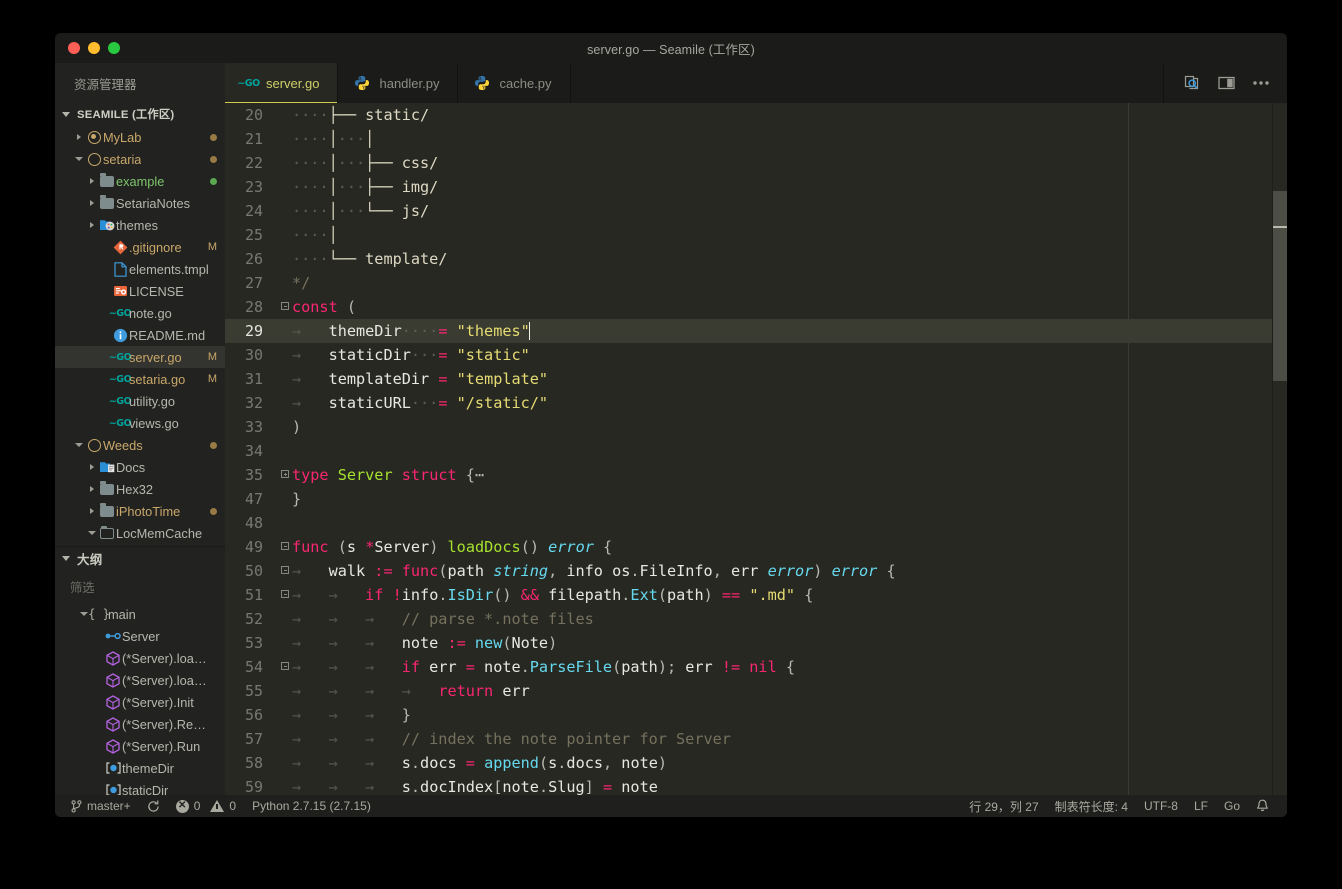 This screenshot has width=1342, height=889. What do you see at coordinates (114, 48) in the screenshot?
I see `maximize-window-button` at bounding box center [114, 48].